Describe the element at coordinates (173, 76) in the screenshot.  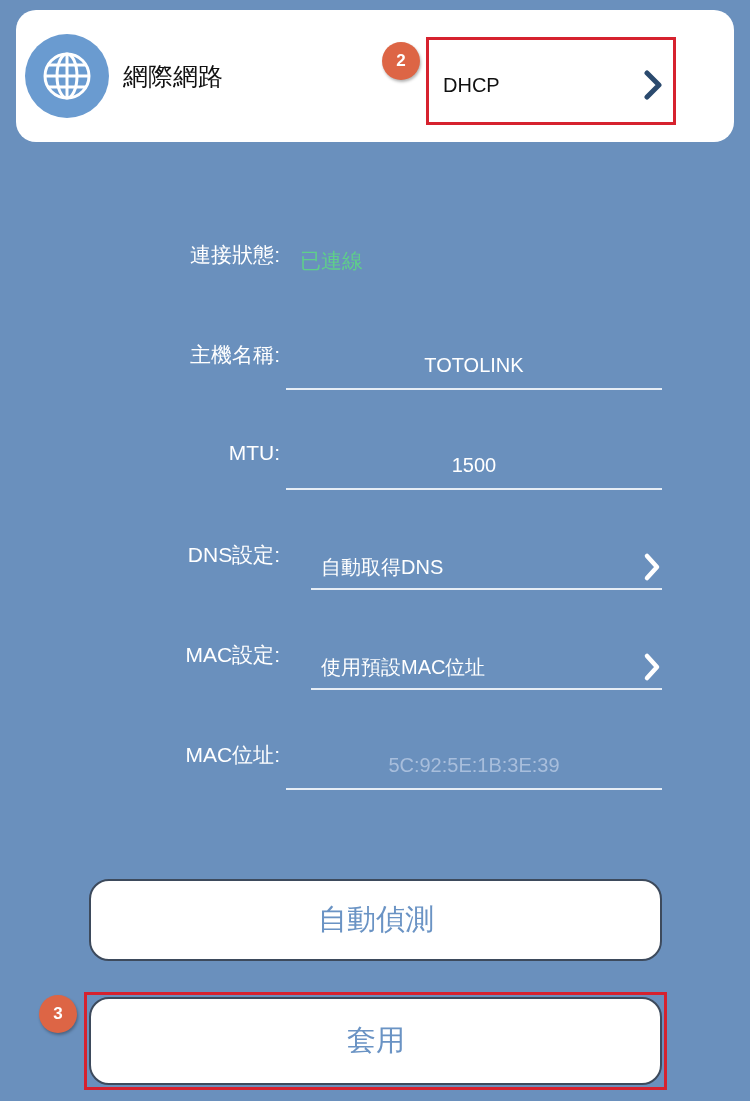
I see `section-title: 網際網路` at that location.